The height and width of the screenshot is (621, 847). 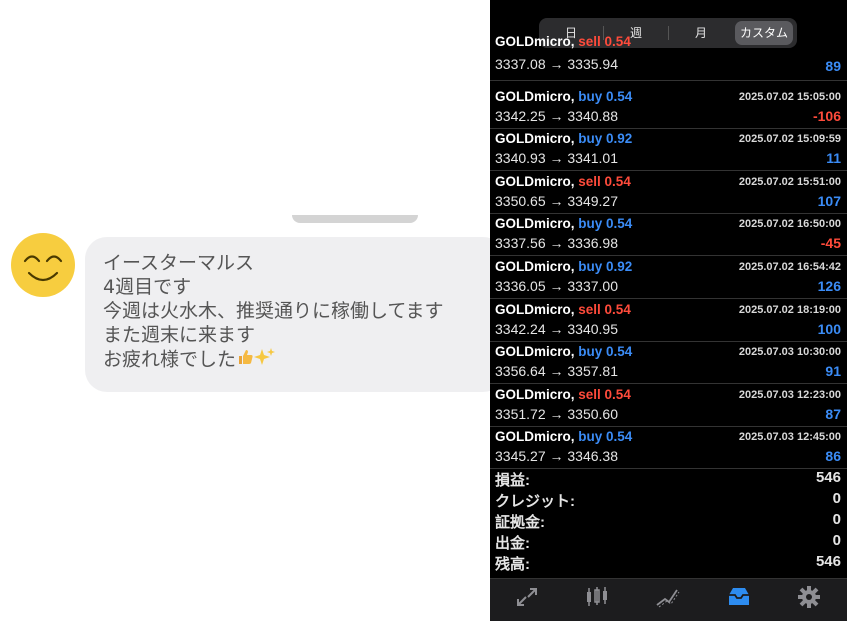 I want to click on settings-icon, so click(x=809, y=597).